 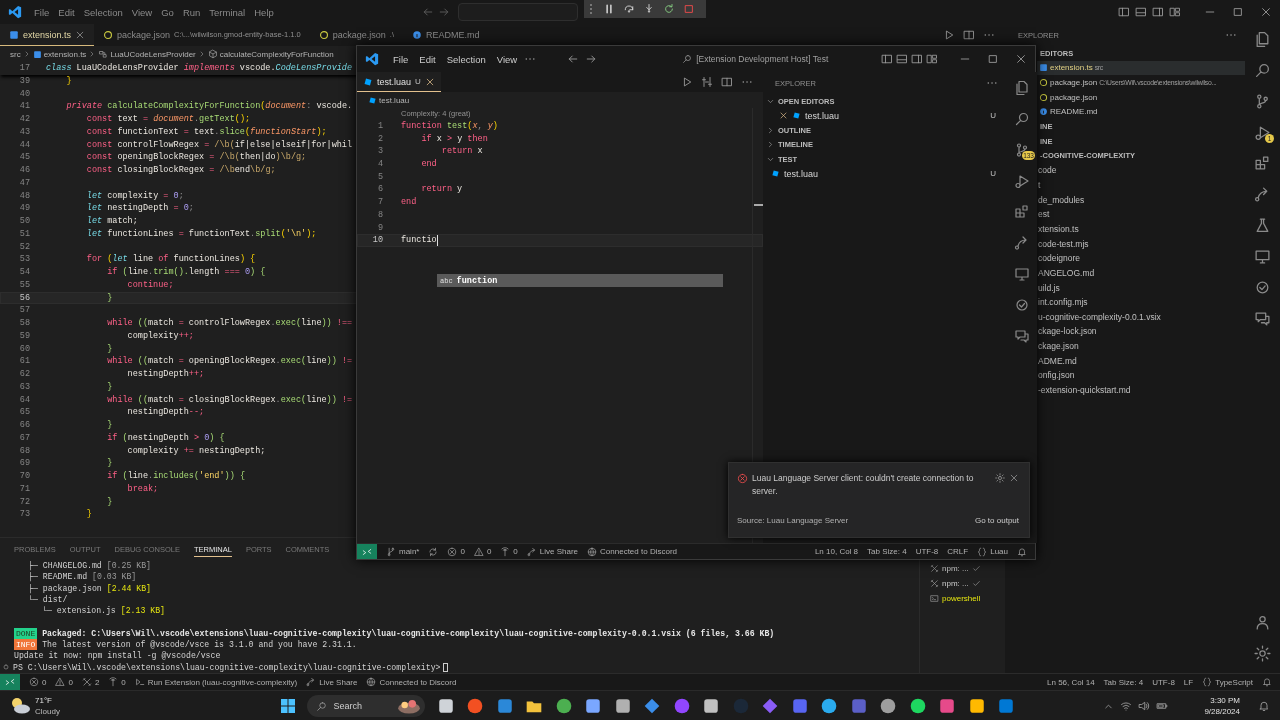 I want to click on breadcrumb: src, so click(x=15, y=54).